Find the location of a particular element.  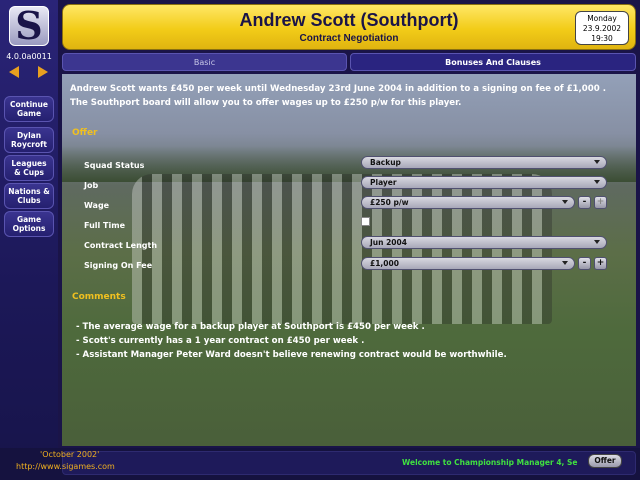

sidebar-item-continue-game: Continue Game is located at coordinates (29, 109).